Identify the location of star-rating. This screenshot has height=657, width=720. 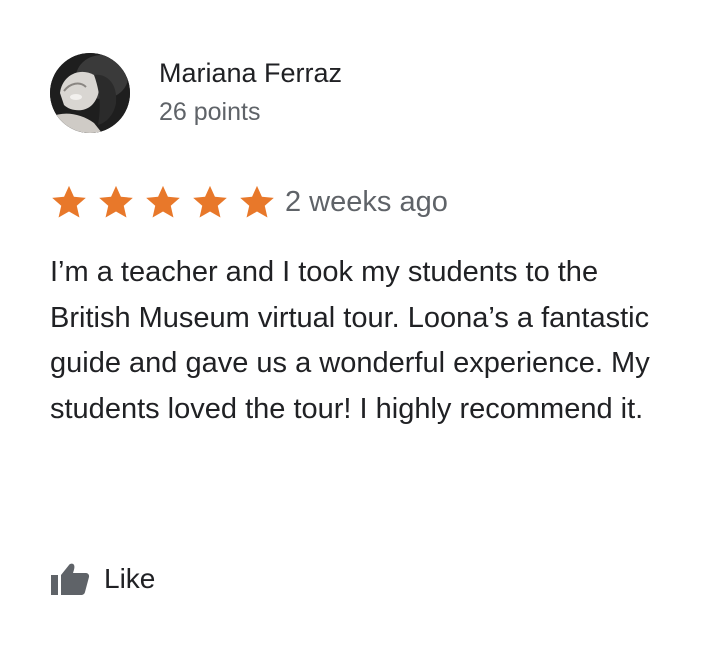
(167, 202).